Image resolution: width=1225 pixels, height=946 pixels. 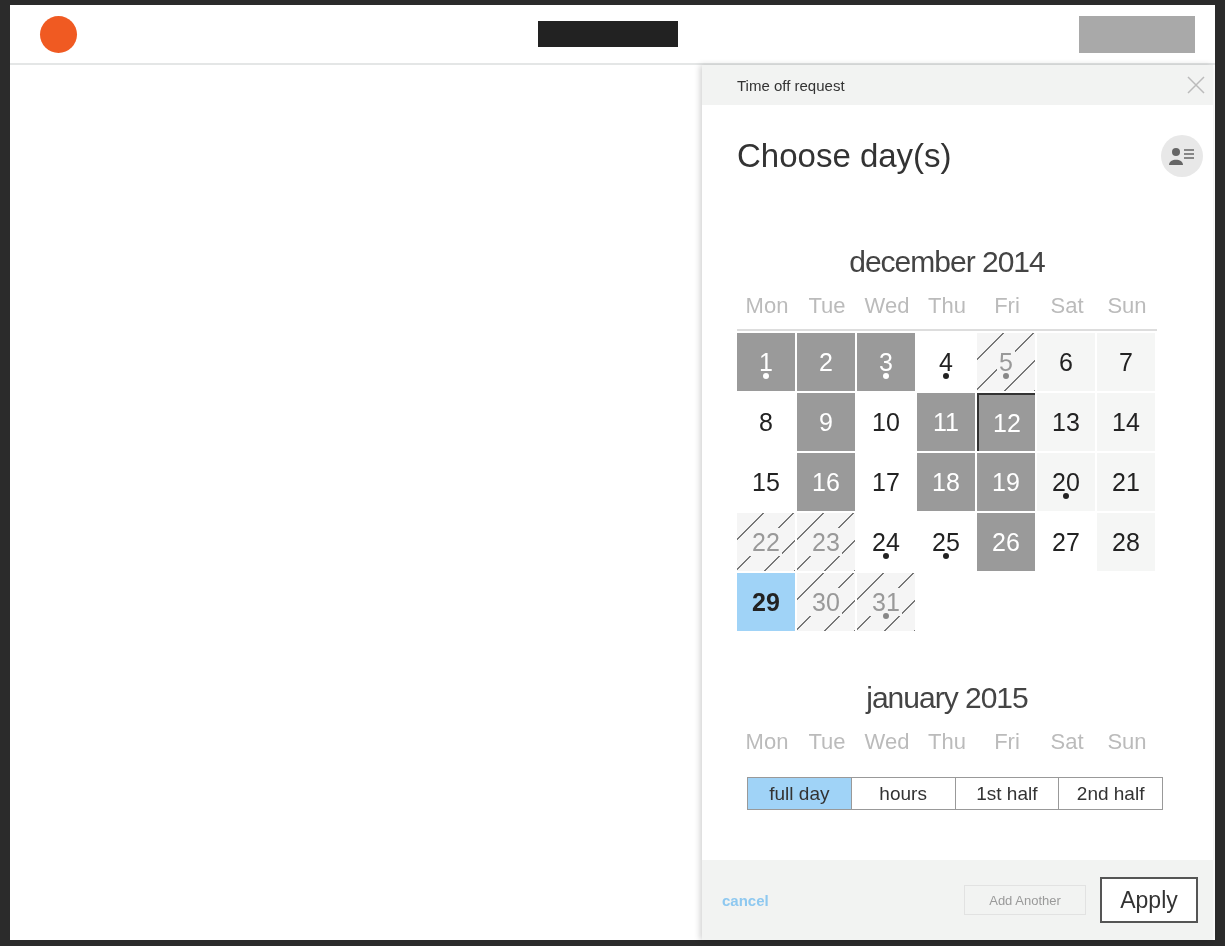 What do you see at coordinates (791, 85) in the screenshot?
I see `panel-title: Time off request` at bounding box center [791, 85].